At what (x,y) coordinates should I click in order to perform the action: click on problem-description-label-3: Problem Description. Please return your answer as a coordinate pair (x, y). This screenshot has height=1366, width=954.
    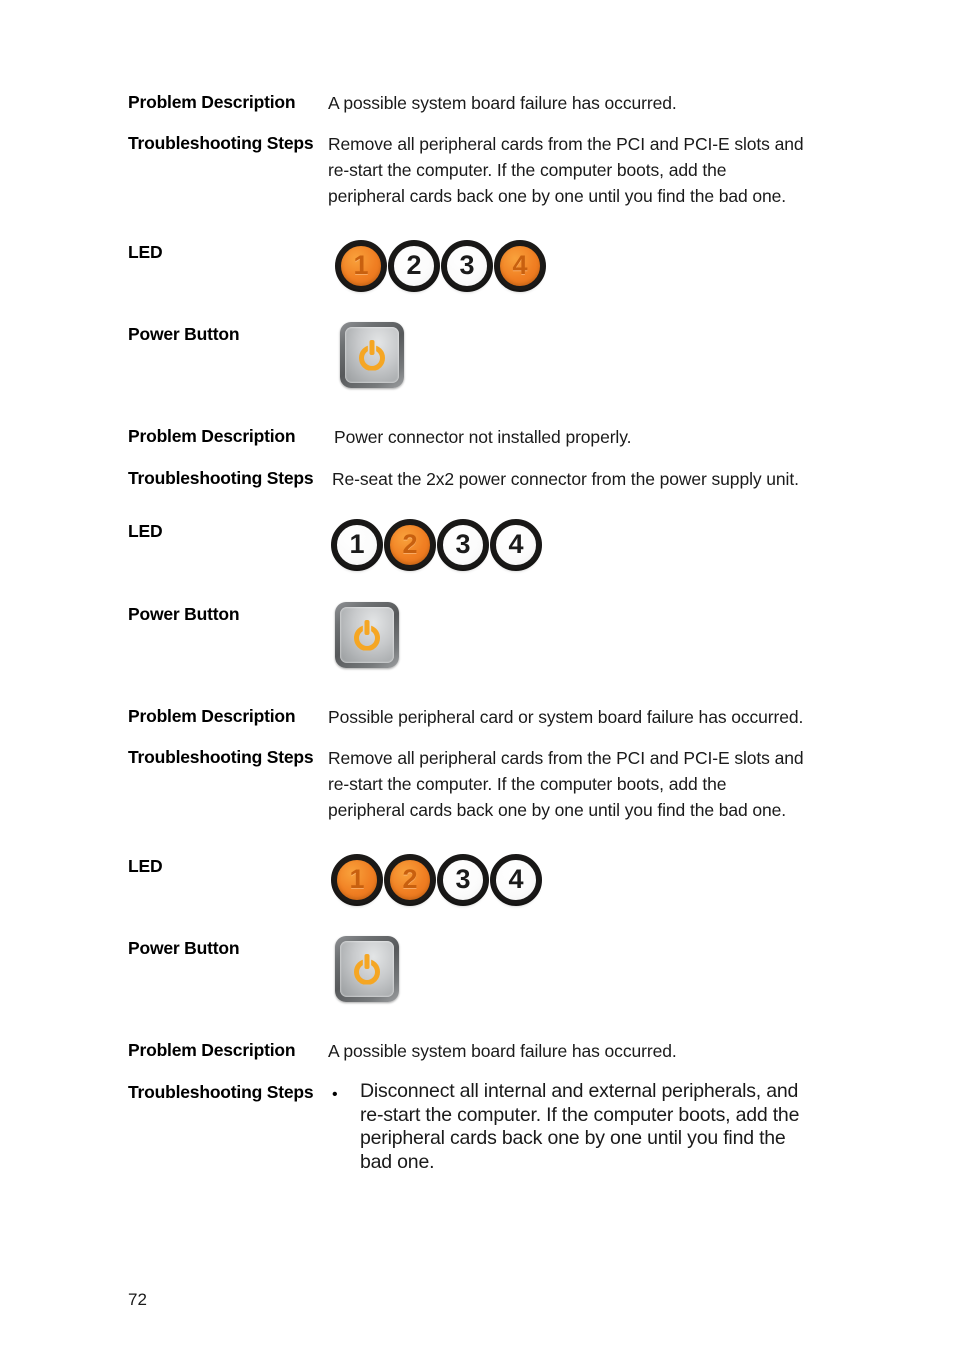
    Looking at the image, I should click on (212, 716).